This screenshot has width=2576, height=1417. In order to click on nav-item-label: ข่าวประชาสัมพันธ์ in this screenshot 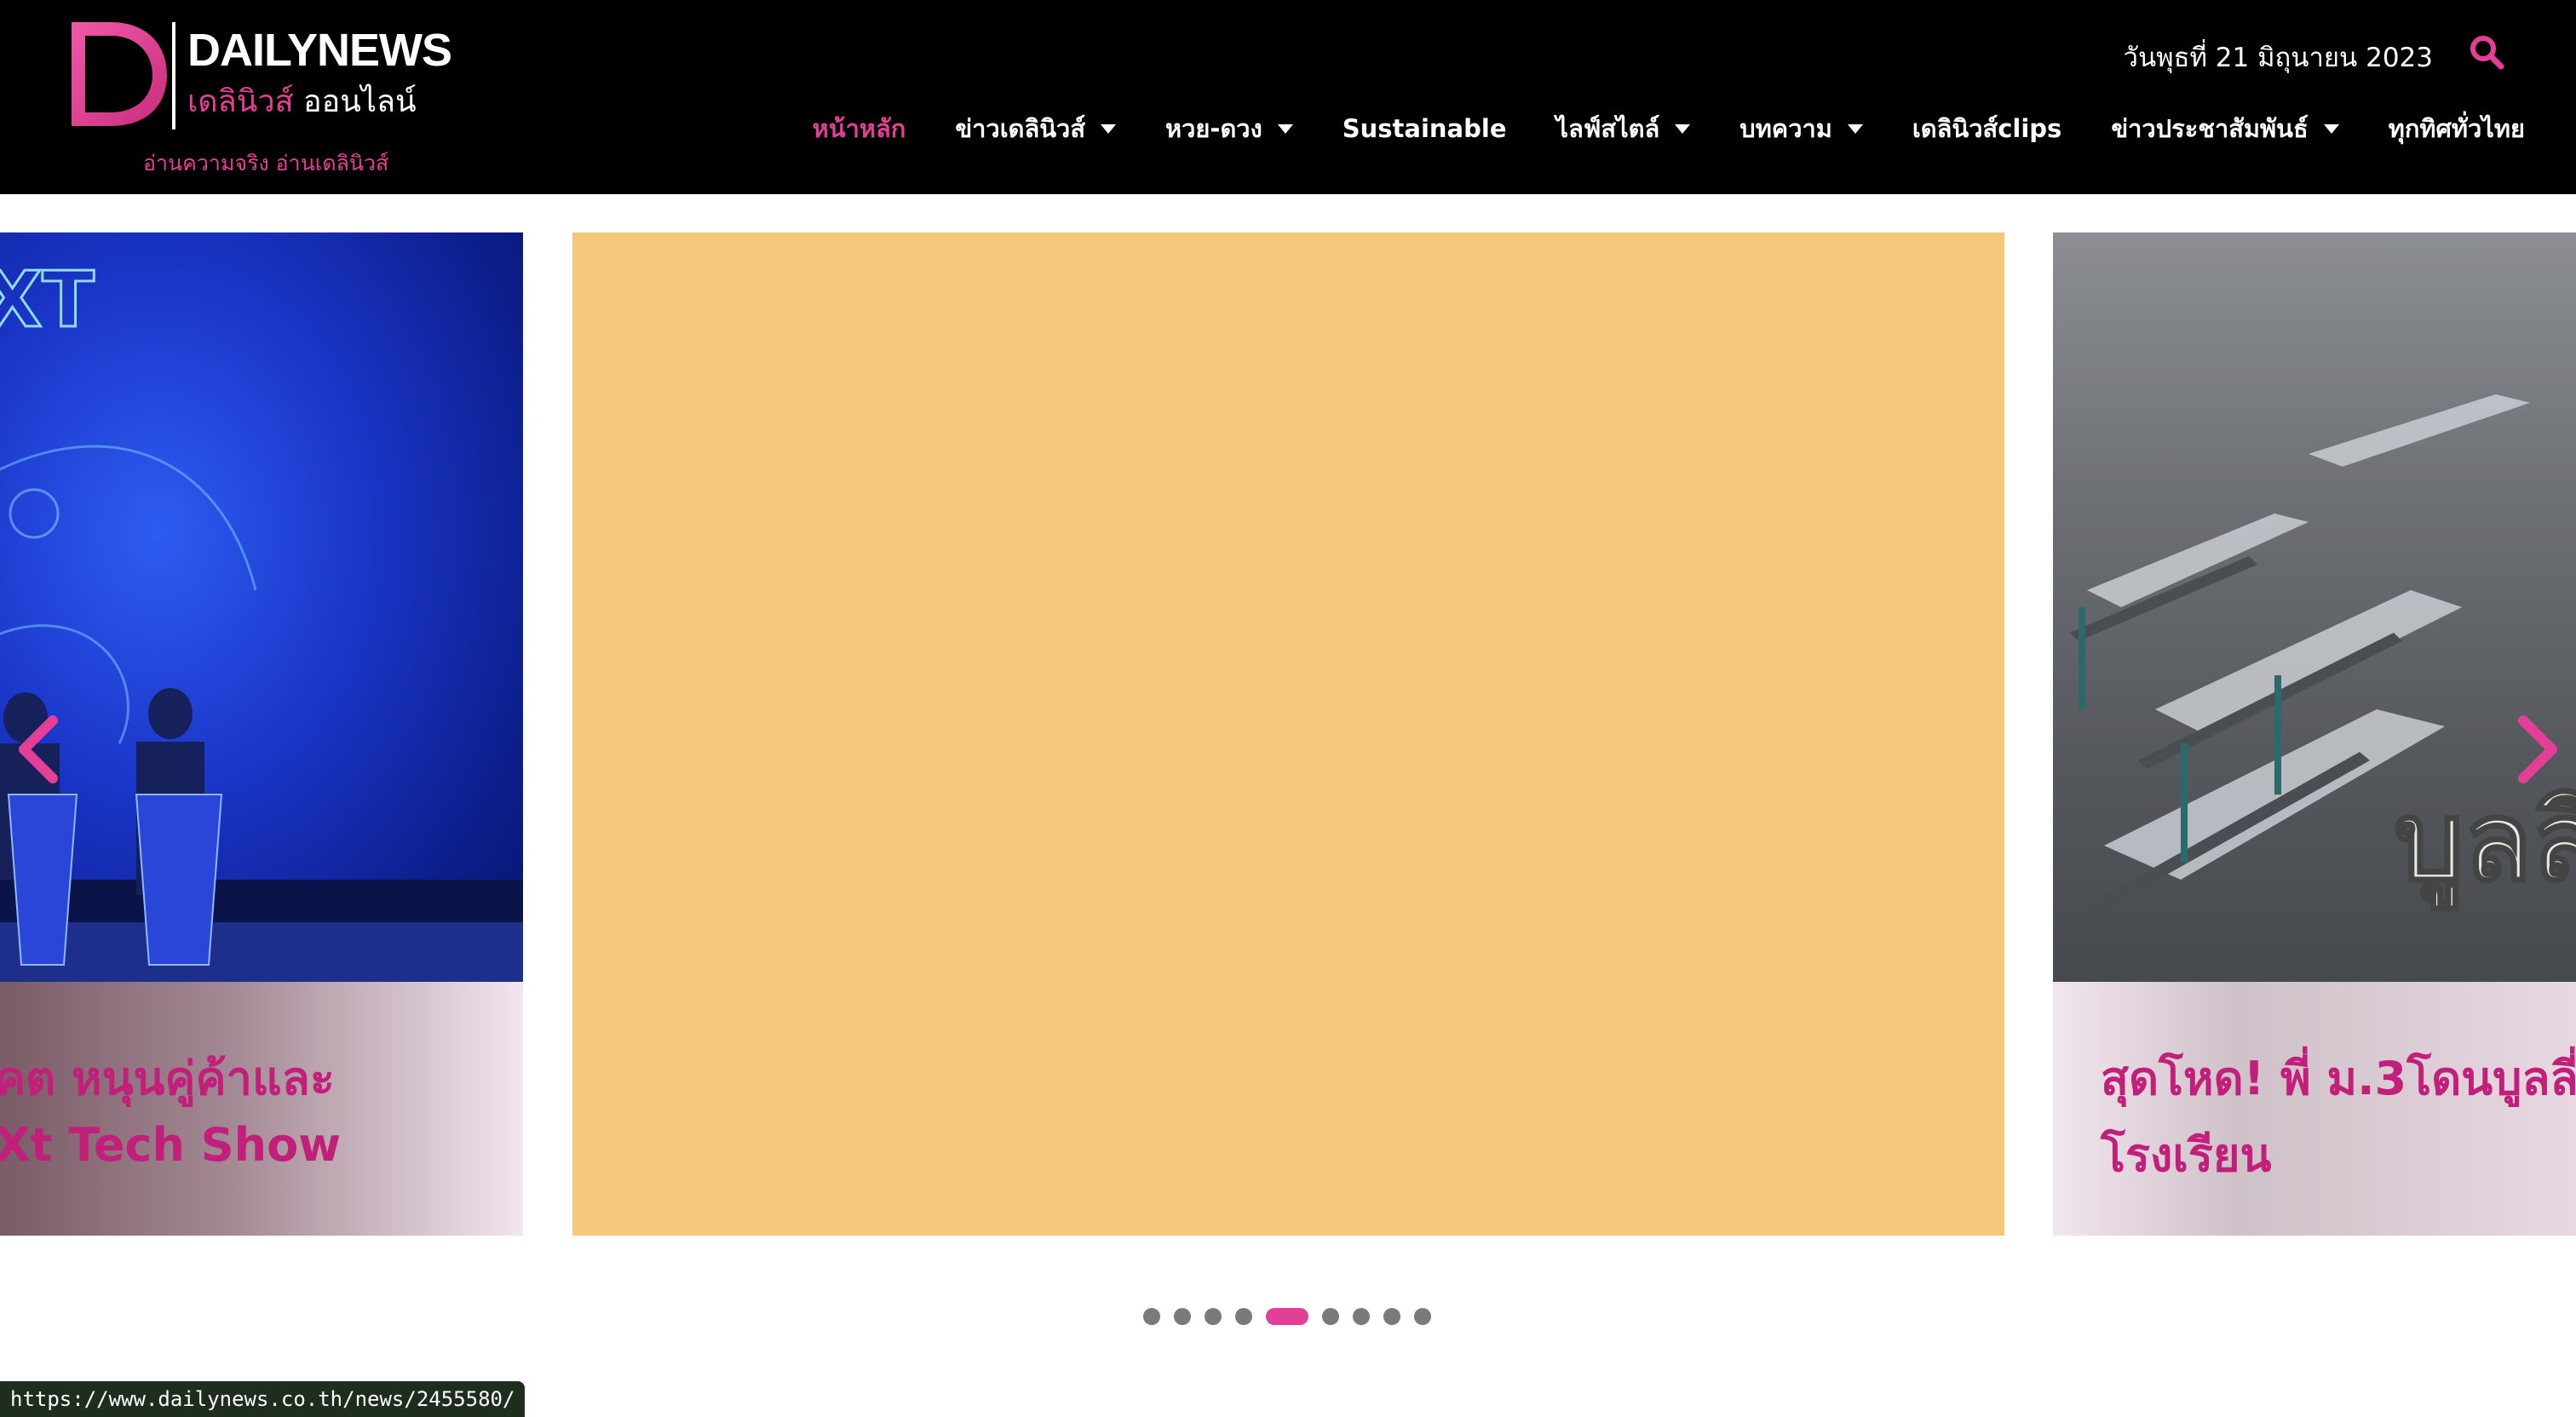, I will do `click(2210, 129)`.